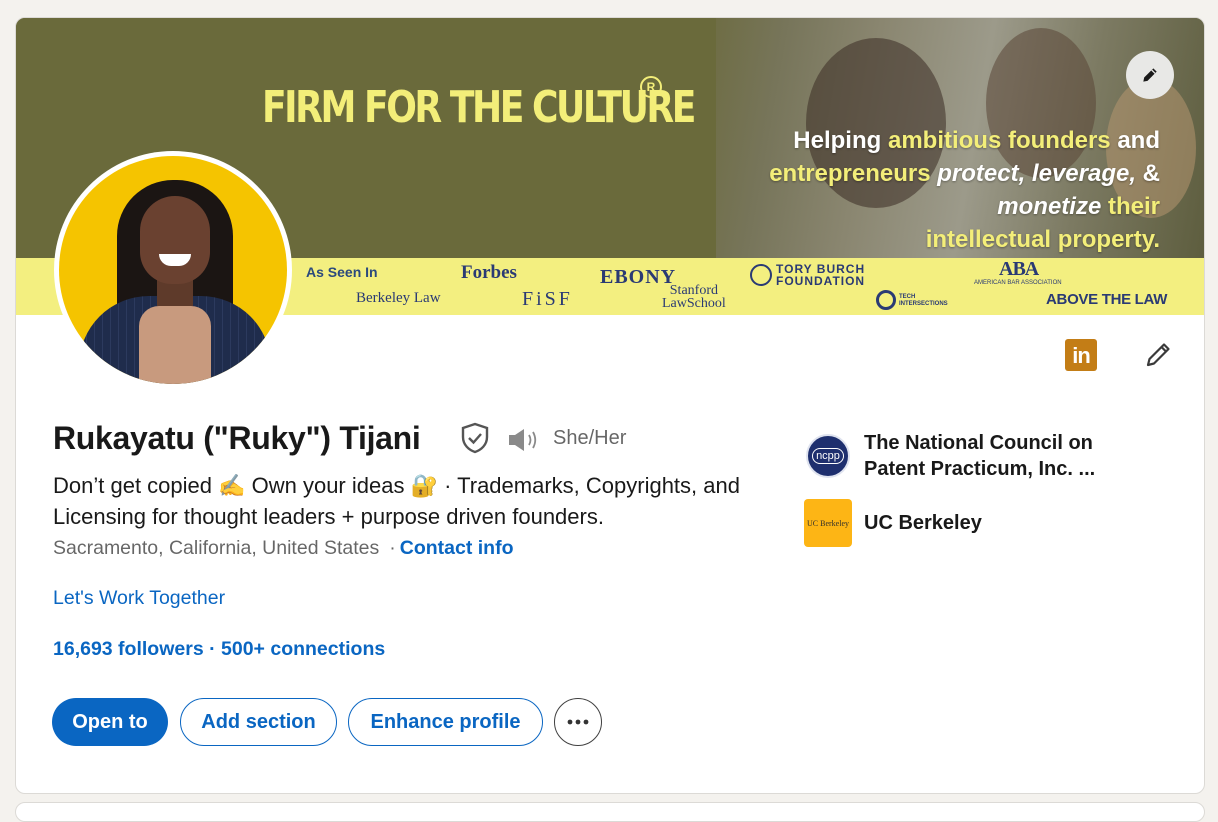 This screenshot has width=1218, height=822. Describe the element at coordinates (457, 548) in the screenshot. I see `contact-info-link: Contact info` at that location.